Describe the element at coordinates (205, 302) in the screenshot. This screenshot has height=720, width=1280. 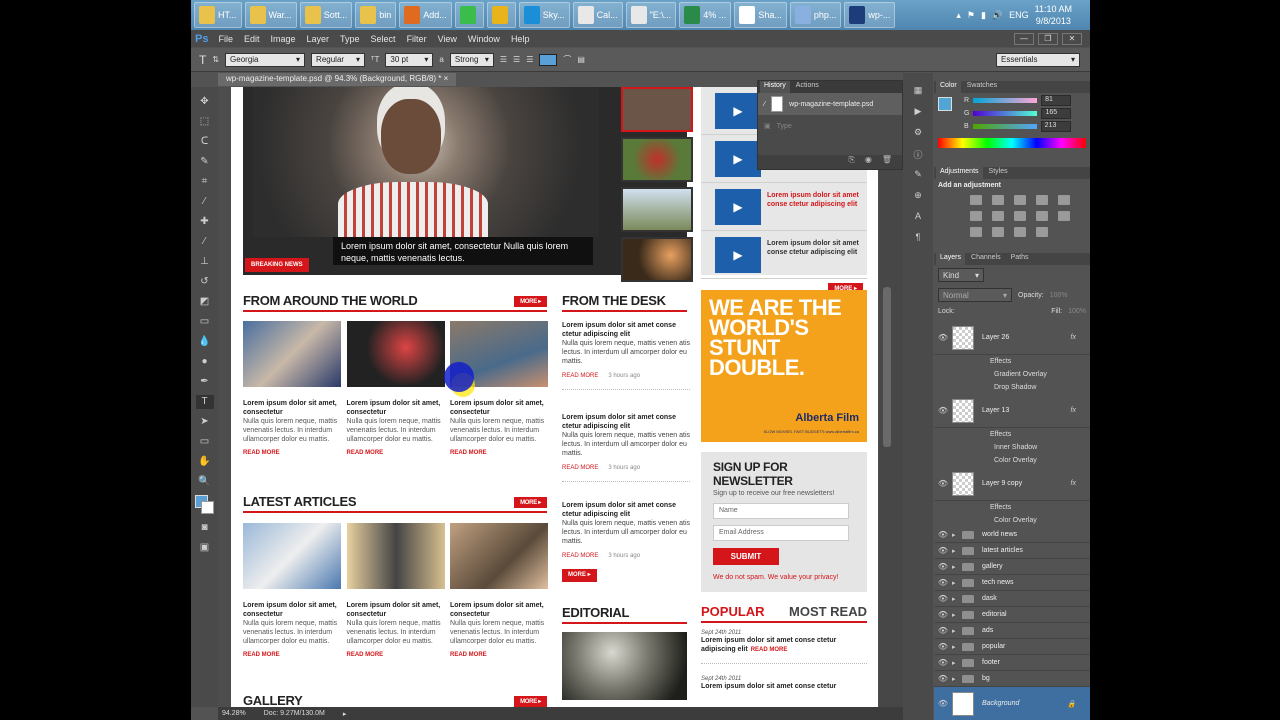
I see `eraser-tool-icon: ◩` at that location.